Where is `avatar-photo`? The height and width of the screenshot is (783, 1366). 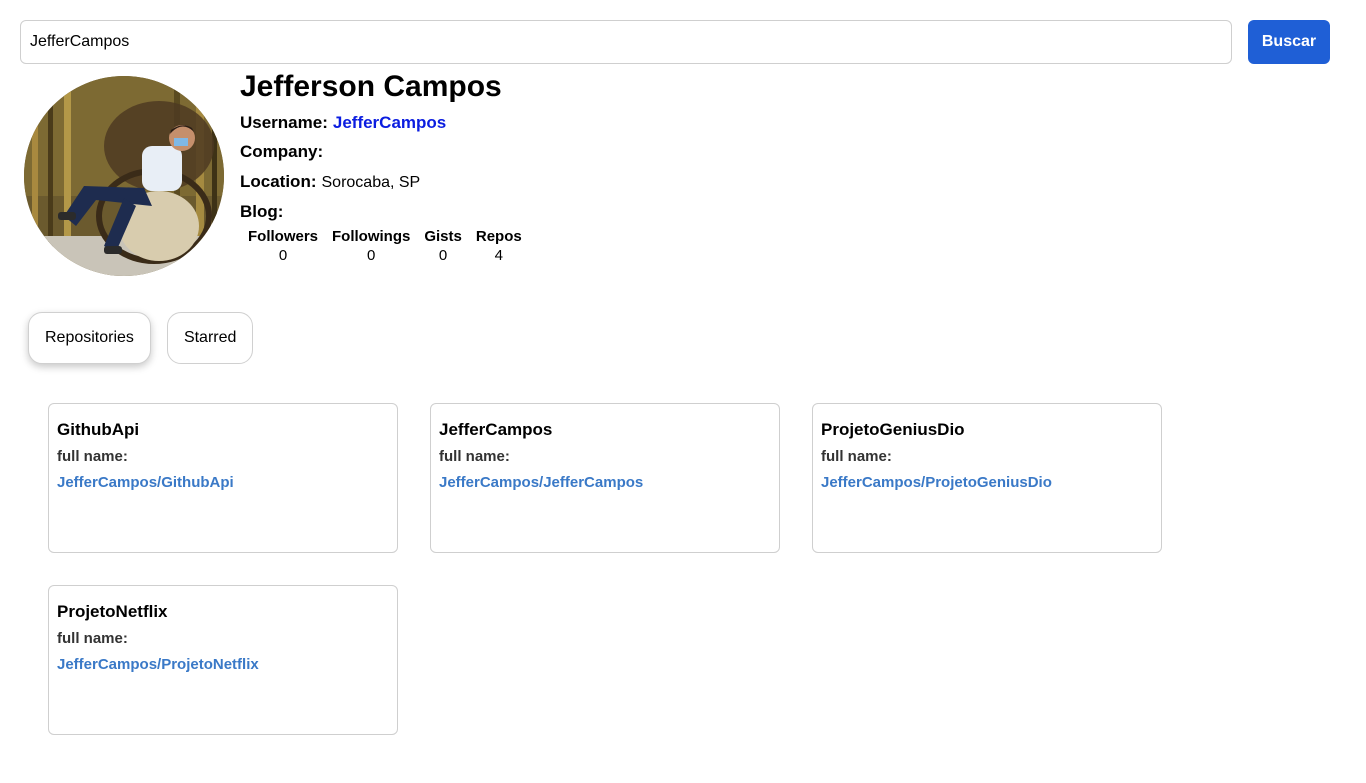 avatar-photo is located at coordinates (124, 176).